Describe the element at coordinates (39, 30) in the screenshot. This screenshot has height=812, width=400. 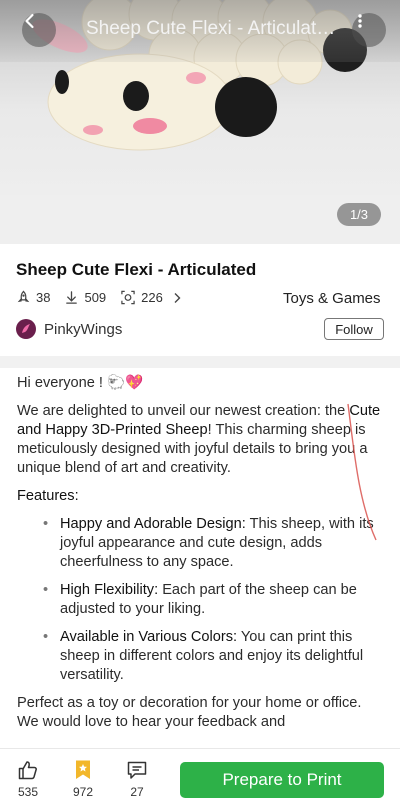
I see `back-button` at that location.